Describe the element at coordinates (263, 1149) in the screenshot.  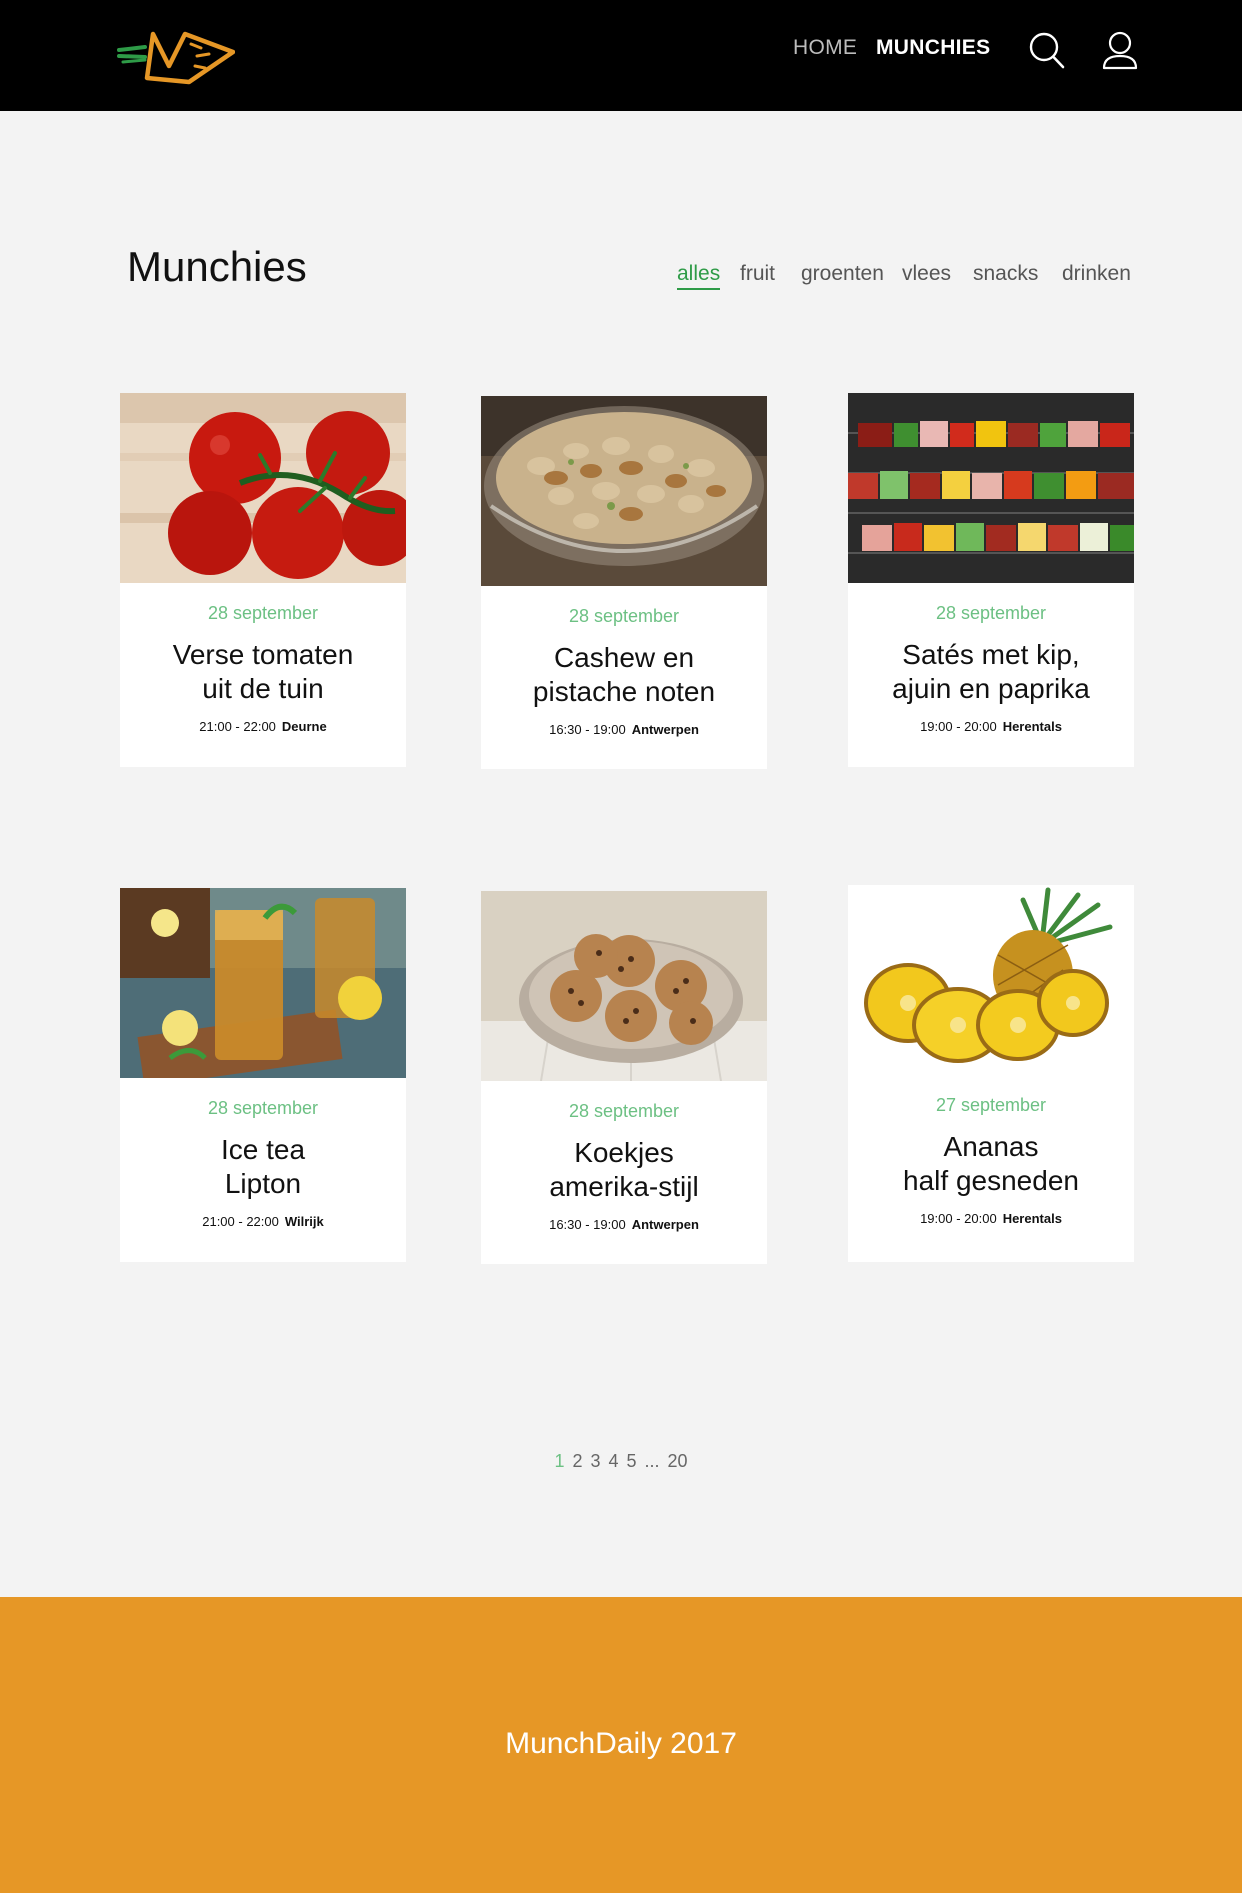
I see `card-title-line: Ice tea` at that location.